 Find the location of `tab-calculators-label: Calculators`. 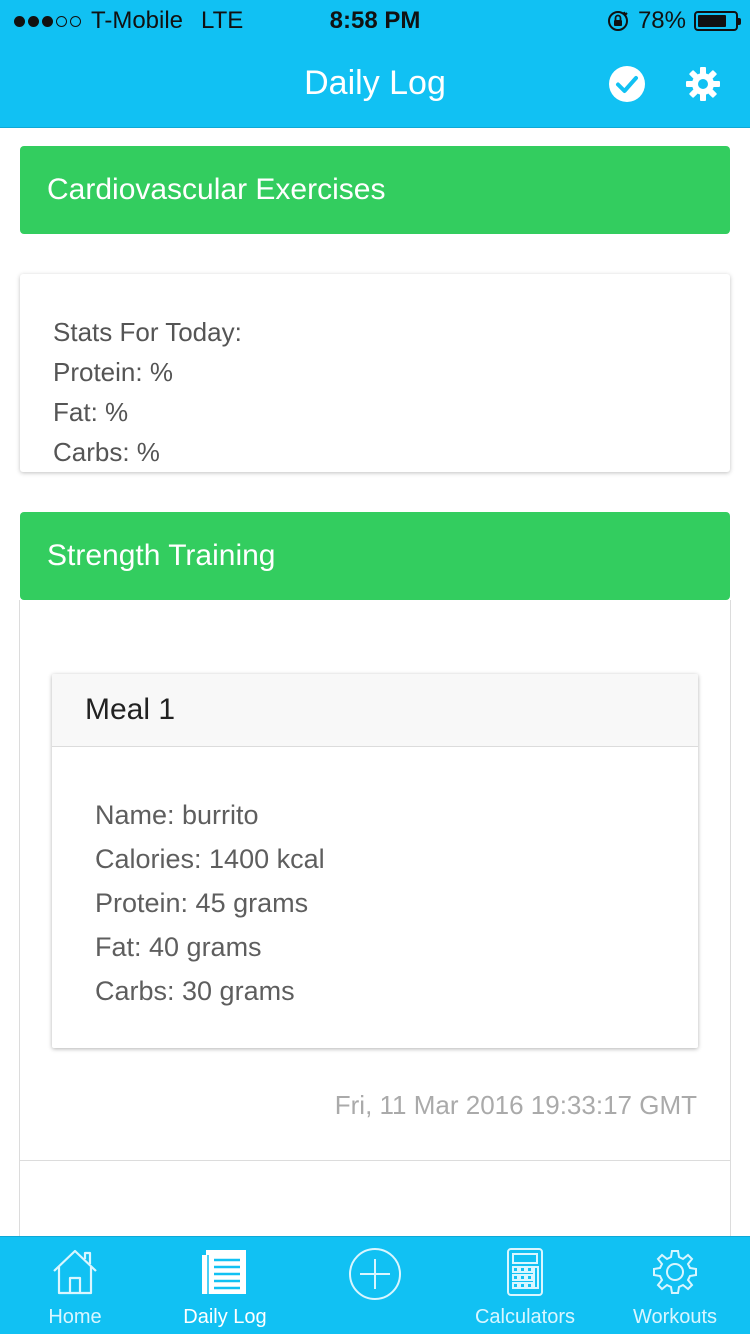

tab-calculators-label: Calculators is located at coordinates (525, 1317).